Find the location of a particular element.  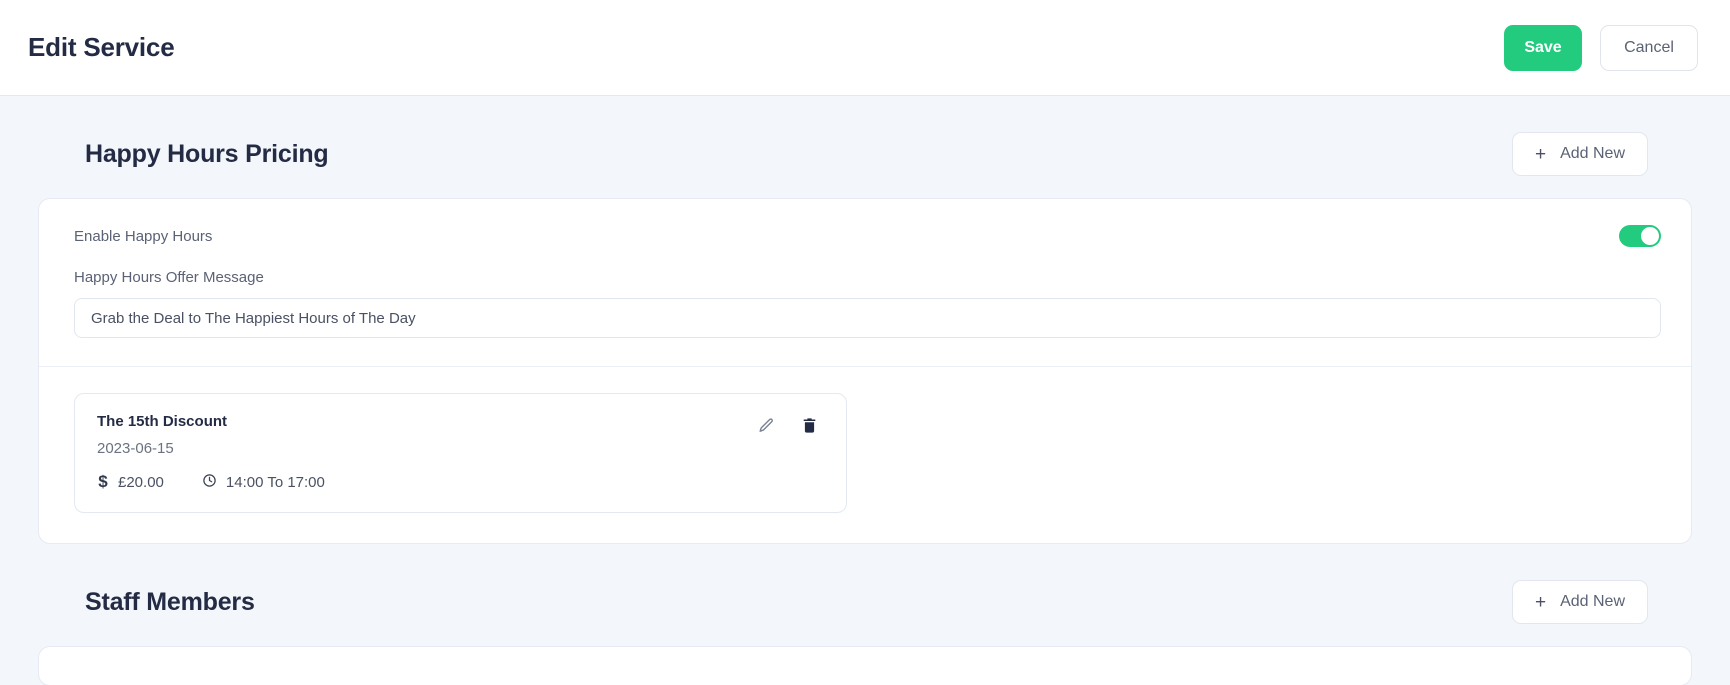

toggle-knob is located at coordinates (1650, 236).